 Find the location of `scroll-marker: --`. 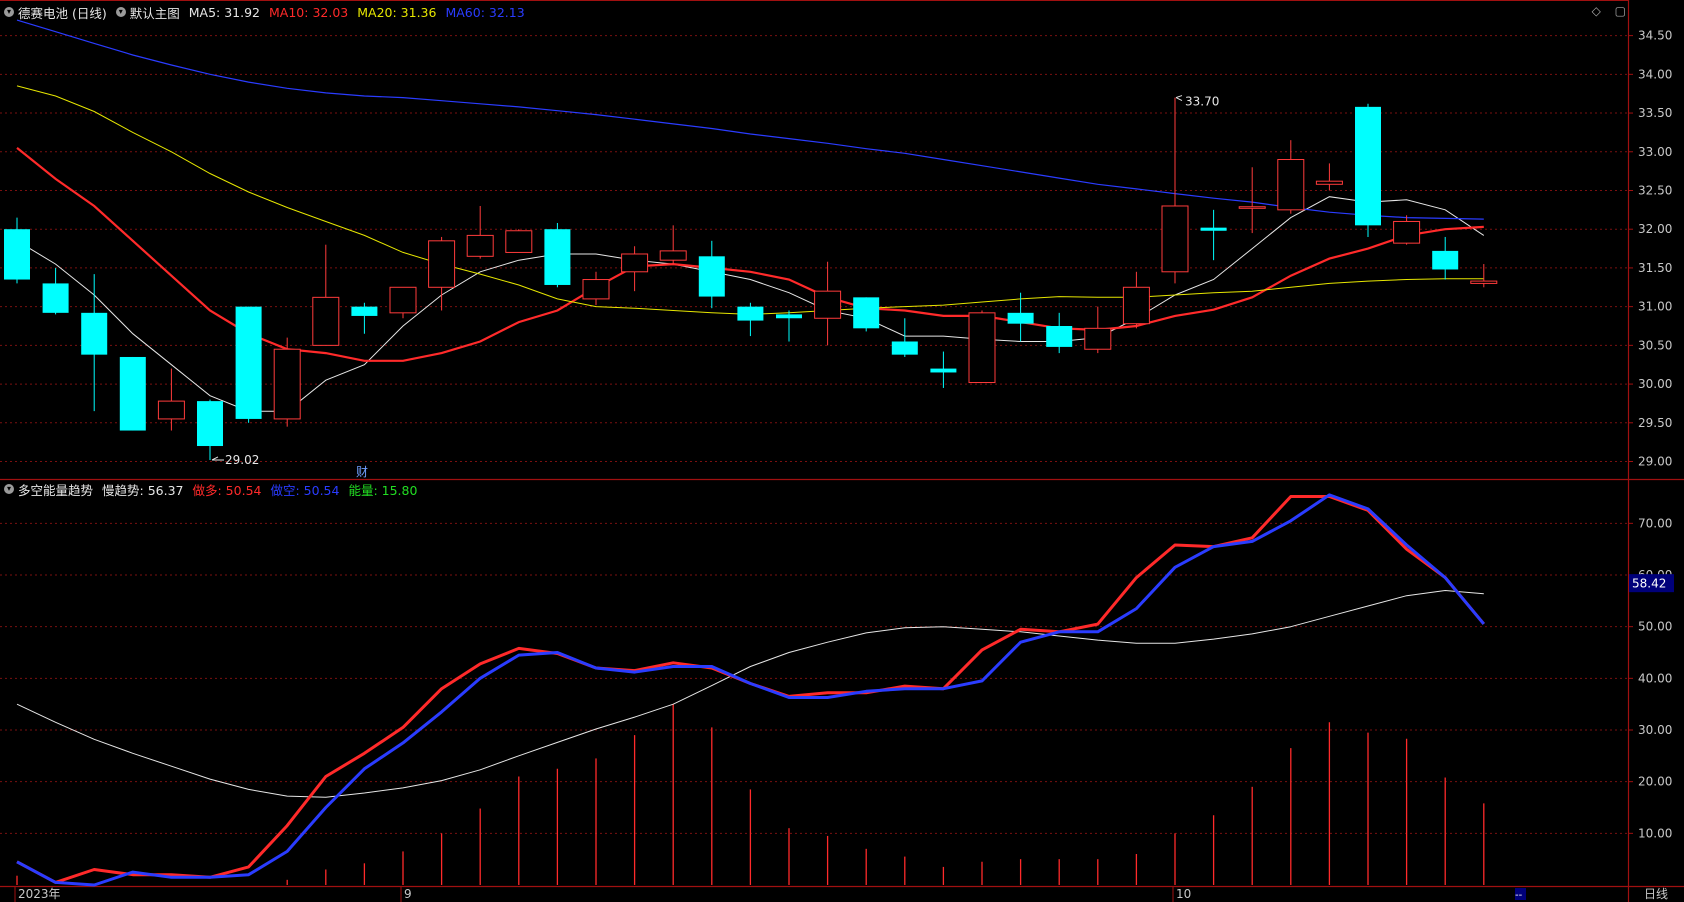

scroll-marker: -- is located at coordinates (1519, 895).